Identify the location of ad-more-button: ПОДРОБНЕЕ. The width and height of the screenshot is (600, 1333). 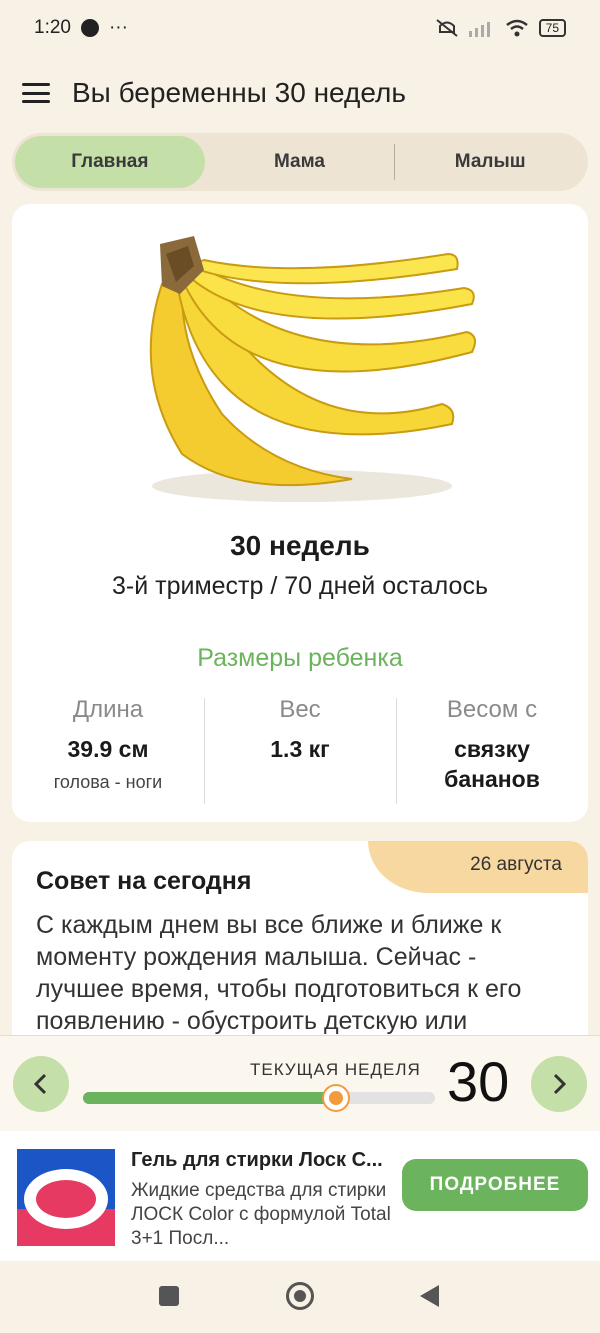
(495, 1185).